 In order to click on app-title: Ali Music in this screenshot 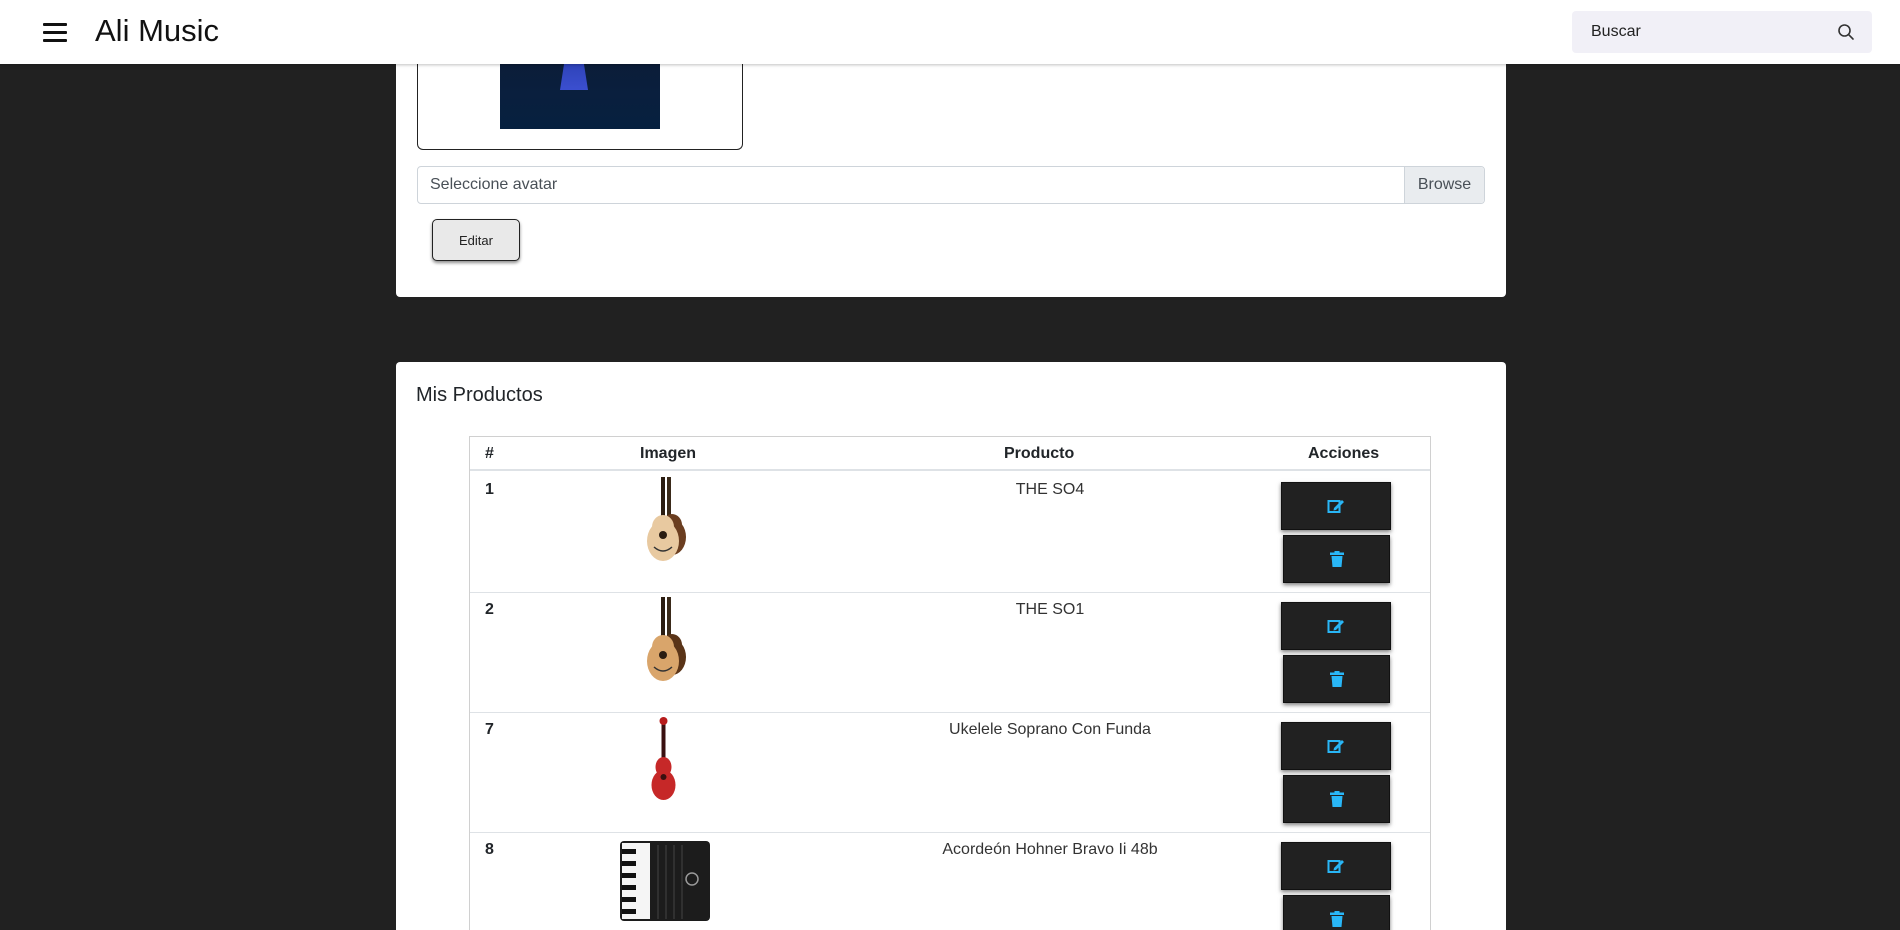, I will do `click(157, 30)`.